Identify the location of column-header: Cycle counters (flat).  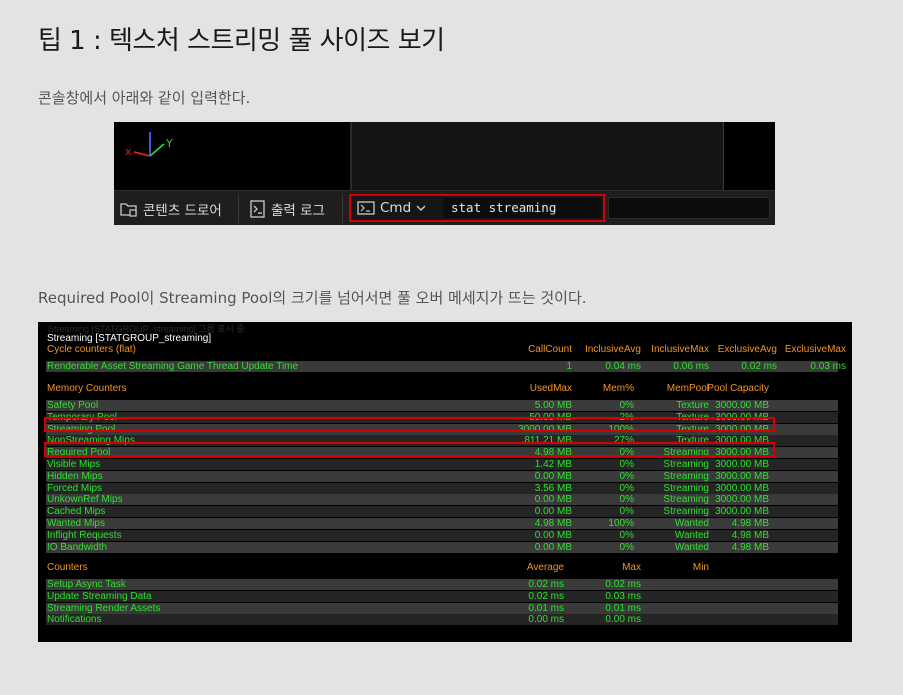
(91, 349).